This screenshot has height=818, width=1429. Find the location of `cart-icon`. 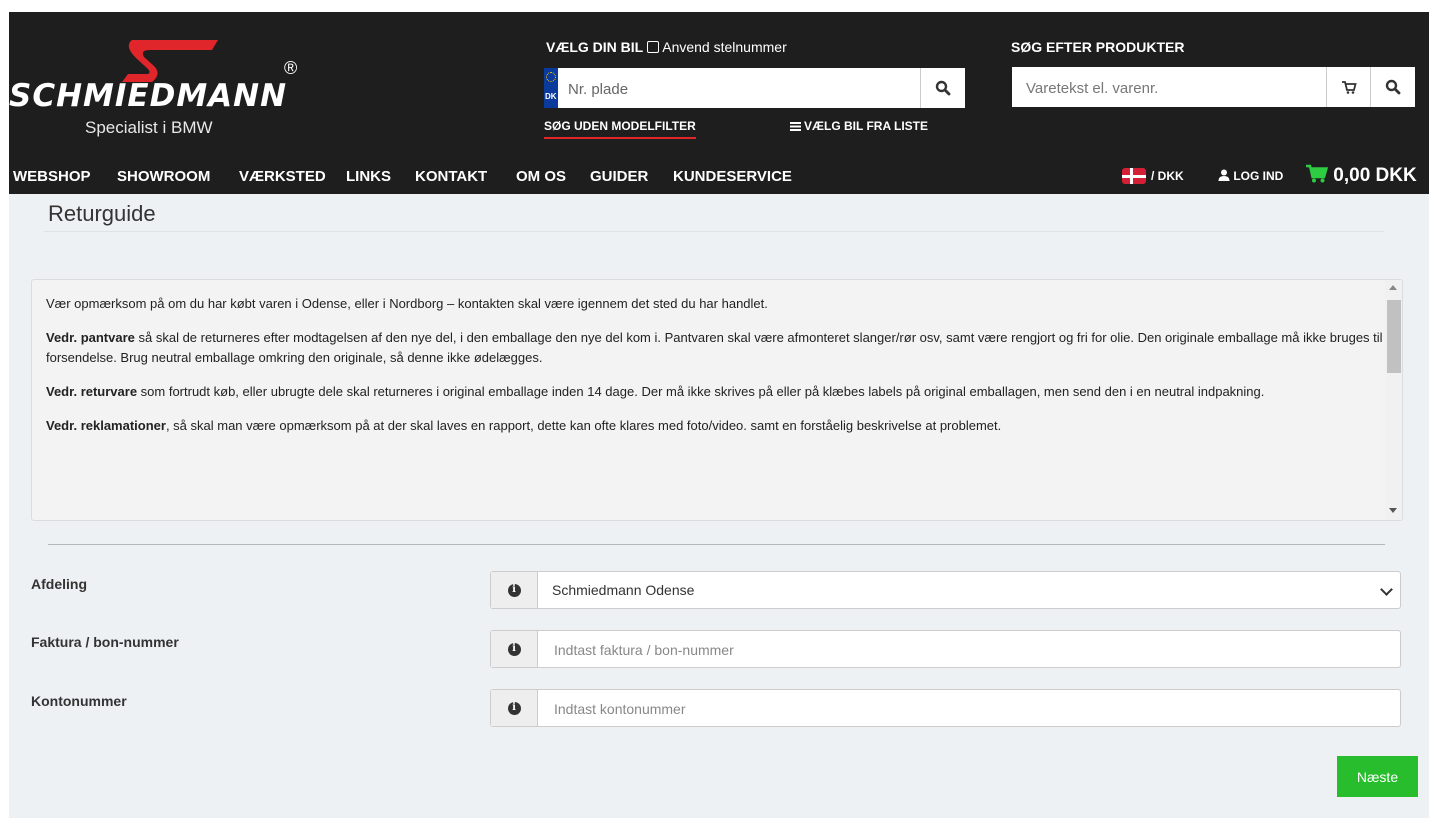

cart-icon is located at coordinates (1349, 87).